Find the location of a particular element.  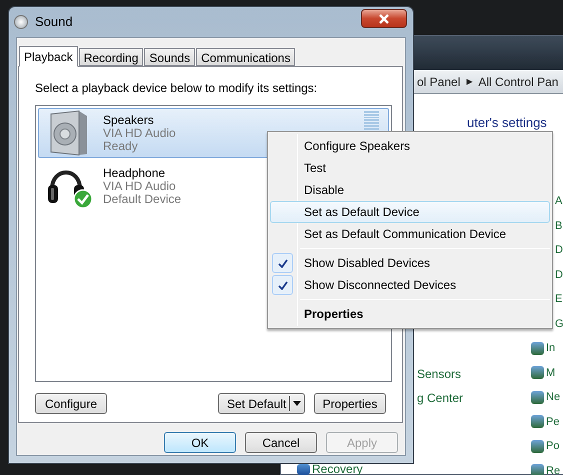

instruction-text: Select a playback device below to modify its settings: is located at coordinates (176, 88).